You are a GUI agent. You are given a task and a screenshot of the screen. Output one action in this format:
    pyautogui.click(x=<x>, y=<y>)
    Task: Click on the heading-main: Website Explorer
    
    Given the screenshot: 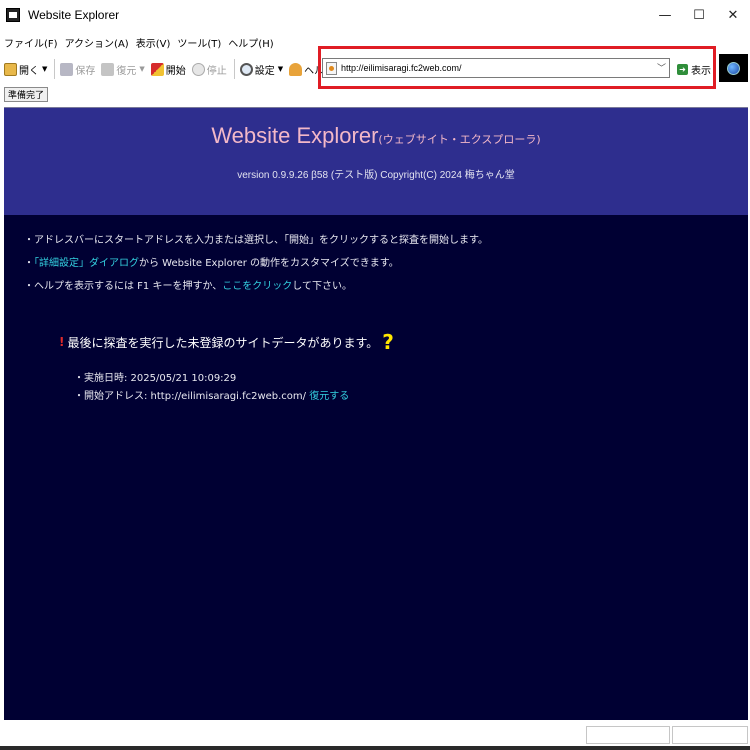 What is the action you would take?
    pyautogui.click(x=295, y=135)
    